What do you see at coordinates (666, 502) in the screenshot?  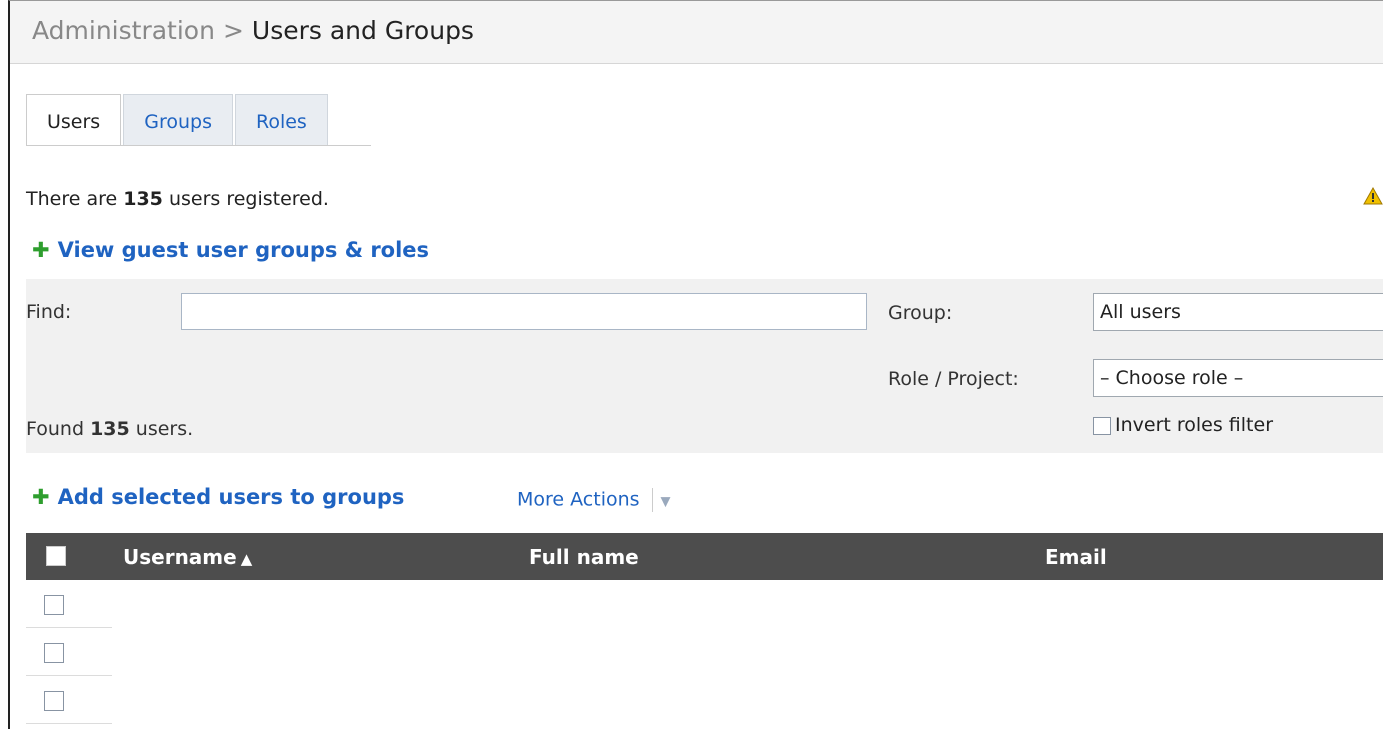 I see `chevron-down-icon: ▼` at bounding box center [666, 502].